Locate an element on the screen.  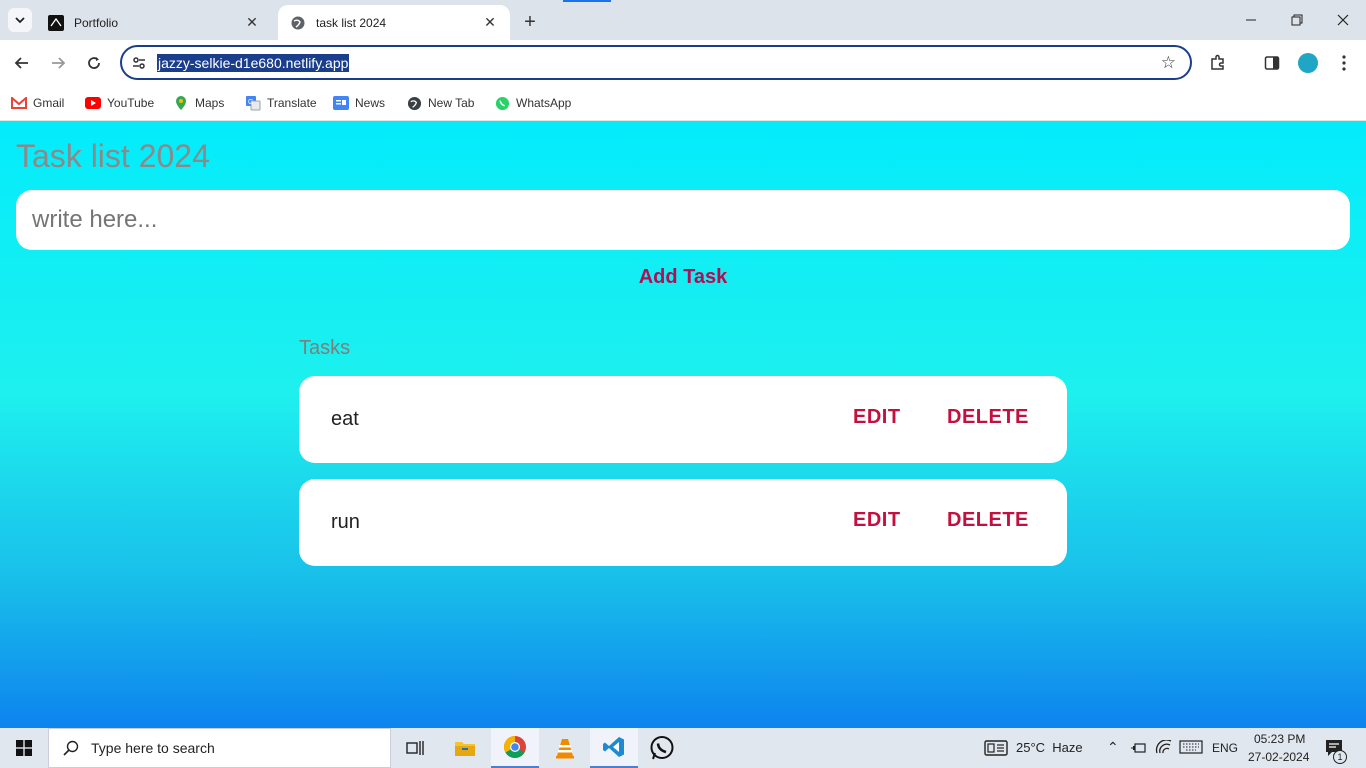
clock-time: 05:23 PM is located at coordinates (1279, 739).